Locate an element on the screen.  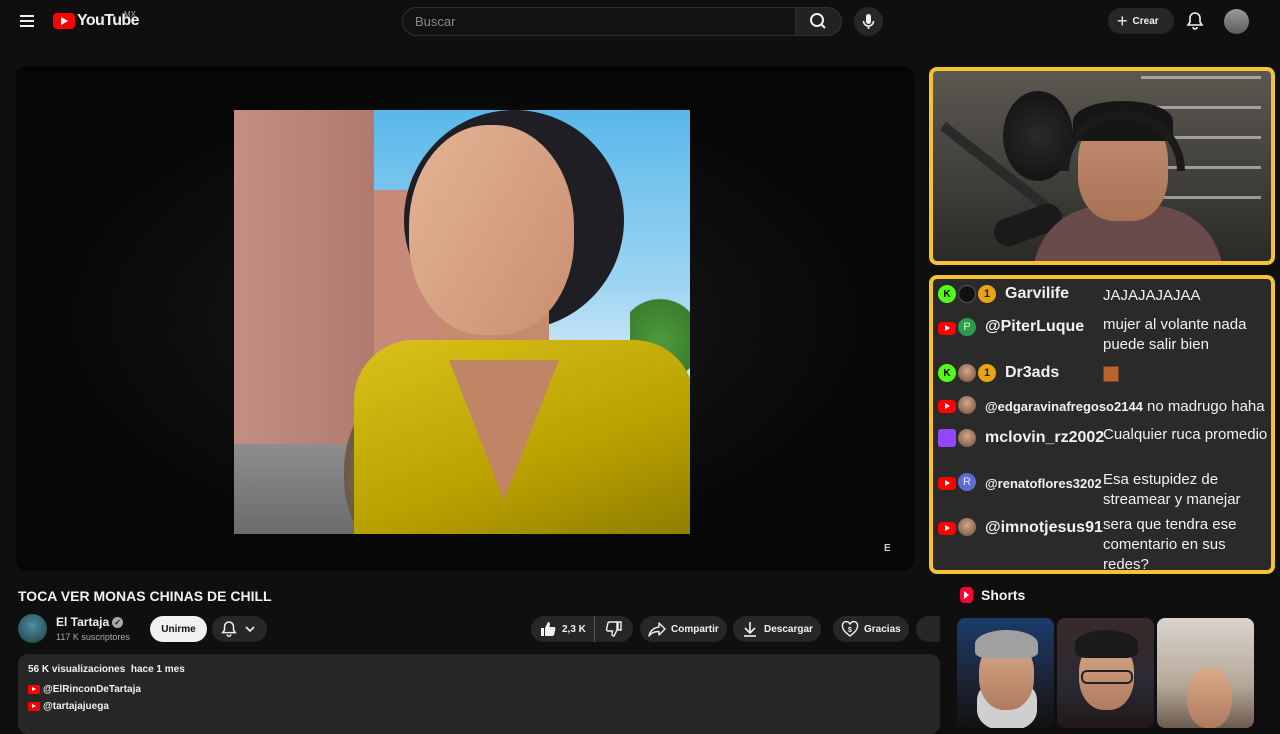
subscription-bell-button is located at coordinates (239, 629).